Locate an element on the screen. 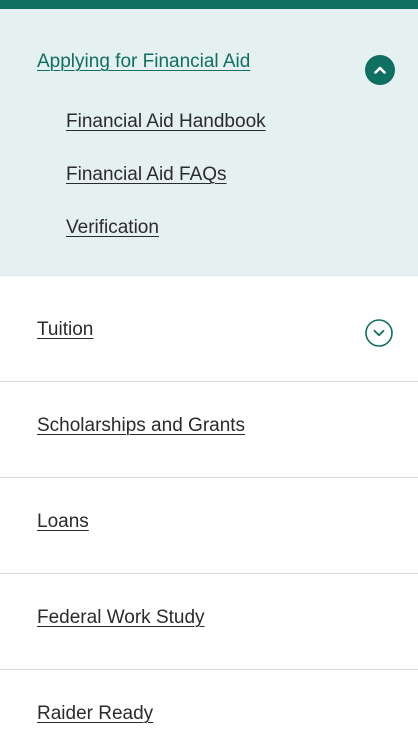 The width and height of the screenshot is (418, 756). nav-item-raider-ready: Raider Ready is located at coordinates (209, 713).